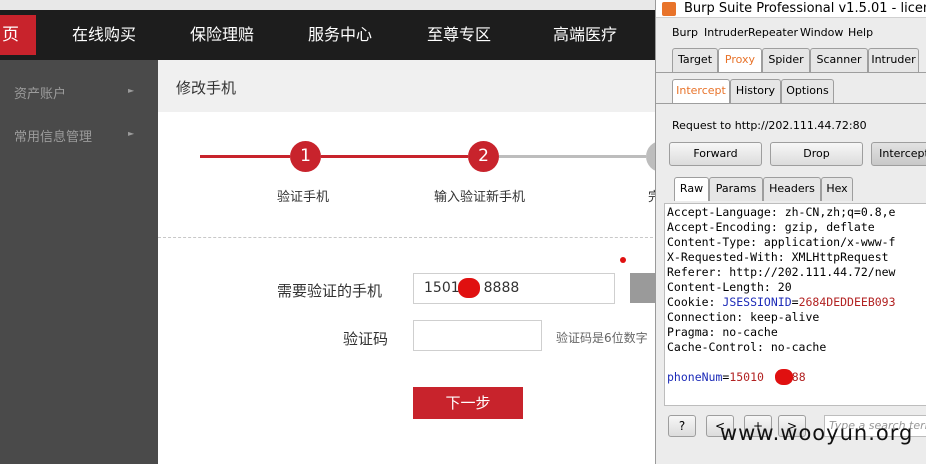  What do you see at coordinates (847, 302) in the screenshot?
I see `cookie-value: 2684DEDDEEB093` at bounding box center [847, 302].